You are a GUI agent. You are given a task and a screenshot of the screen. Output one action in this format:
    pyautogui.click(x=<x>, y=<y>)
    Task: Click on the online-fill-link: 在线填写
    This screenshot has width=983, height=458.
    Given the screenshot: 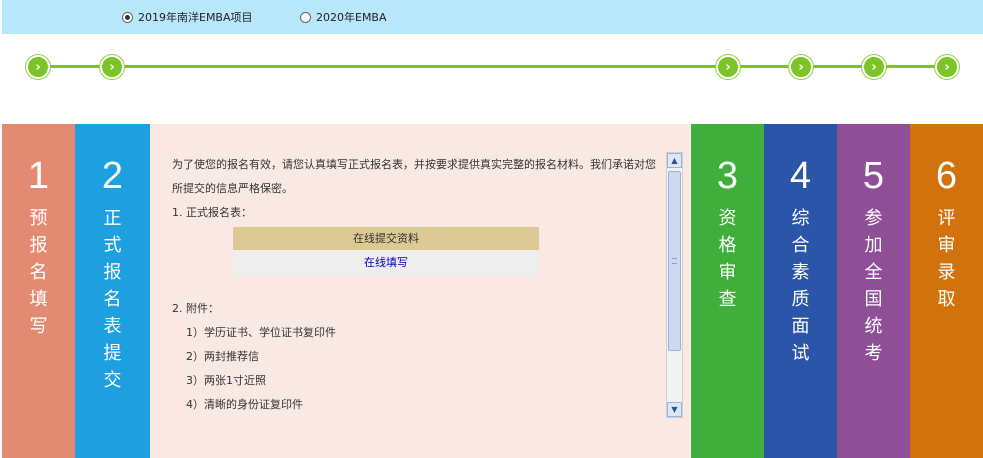 What is the action you would take?
    pyautogui.click(x=386, y=262)
    